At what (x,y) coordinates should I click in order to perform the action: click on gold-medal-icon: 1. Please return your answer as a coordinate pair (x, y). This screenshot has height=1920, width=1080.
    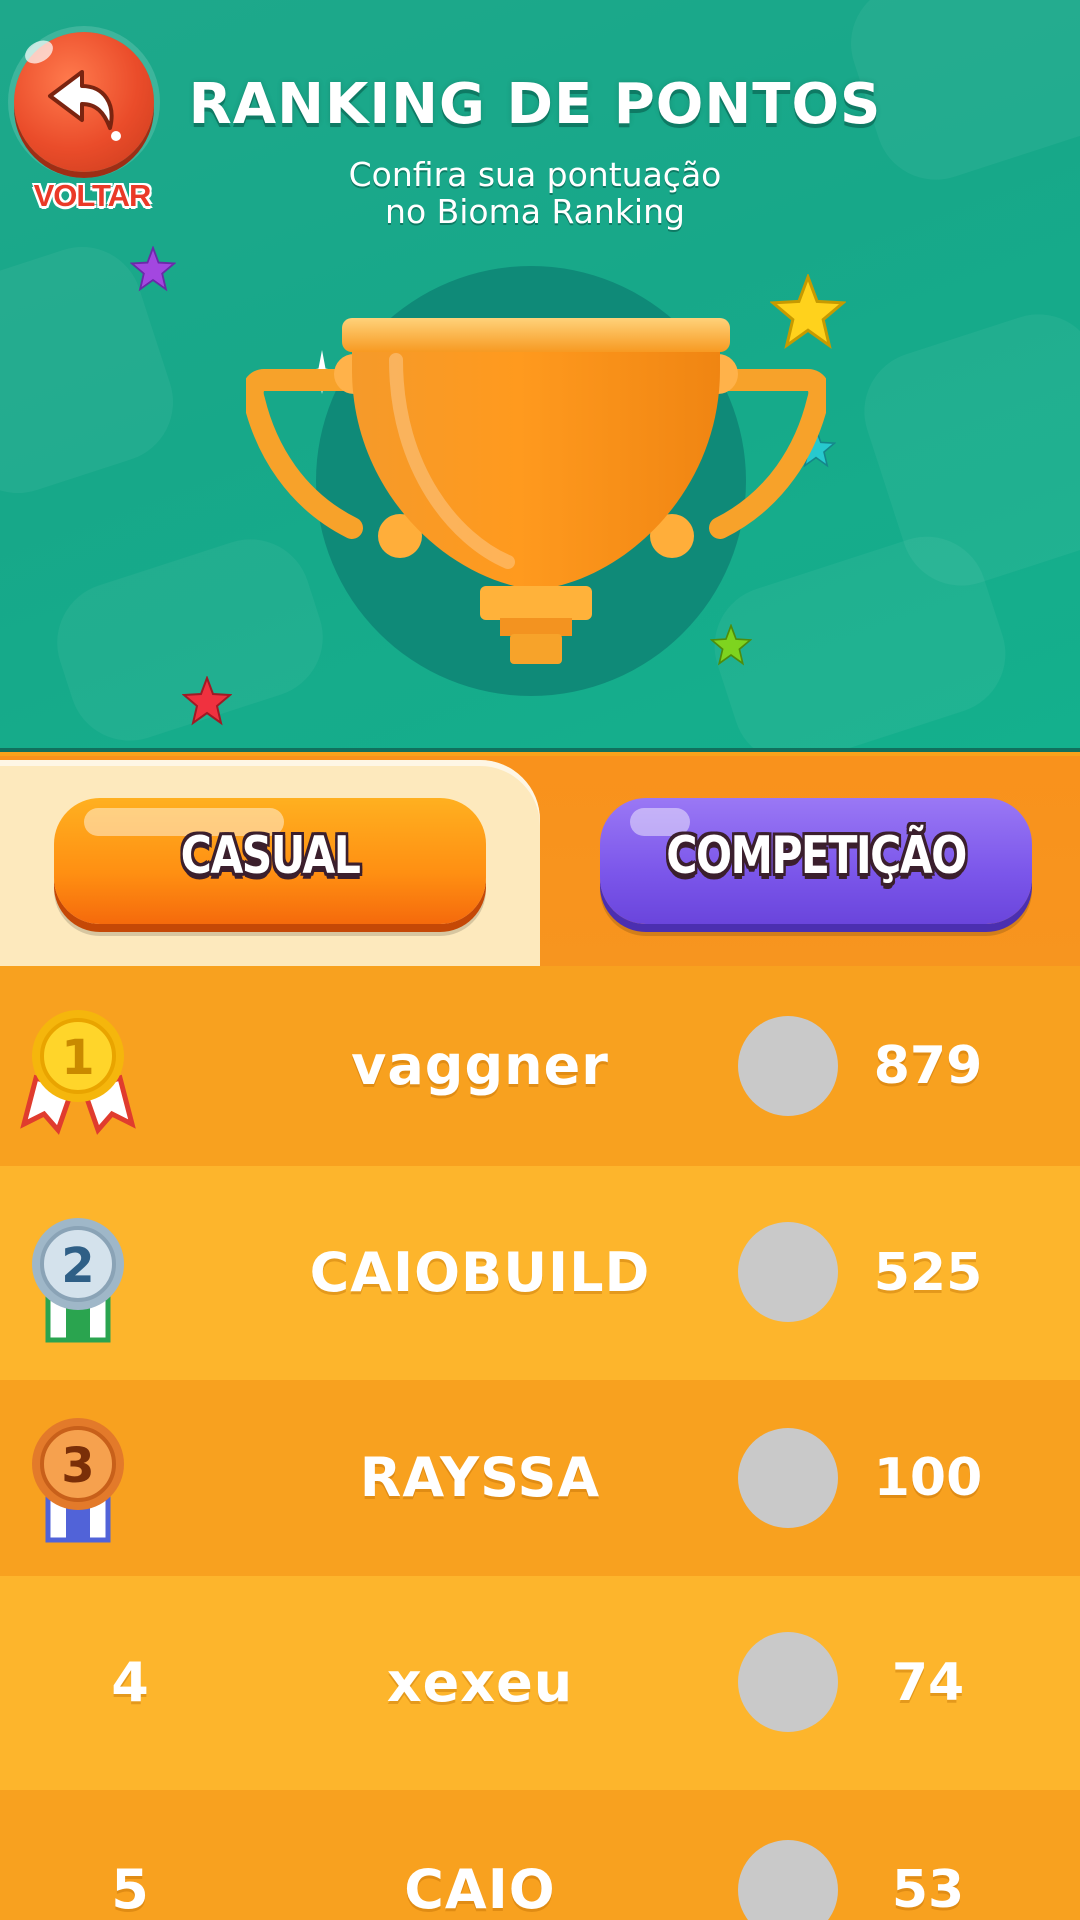
    Looking at the image, I should click on (78, 1072).